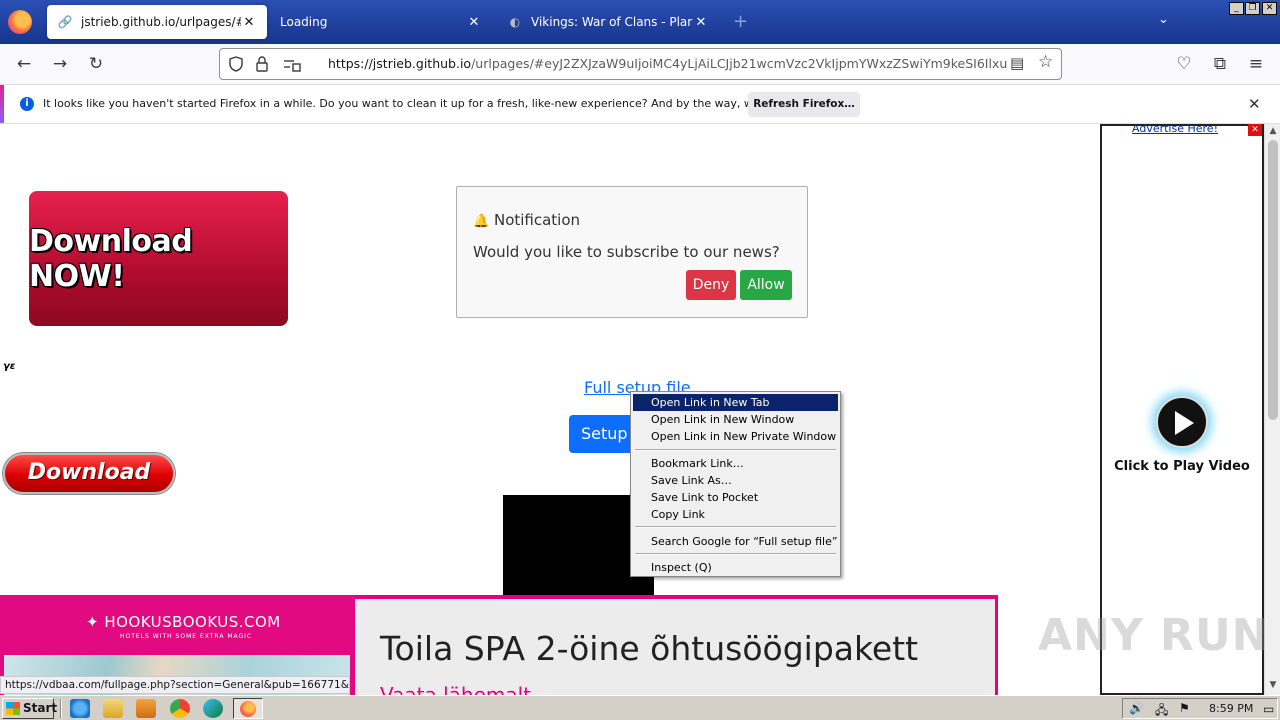  I want to click on firefox-icon, so click(248, 709).